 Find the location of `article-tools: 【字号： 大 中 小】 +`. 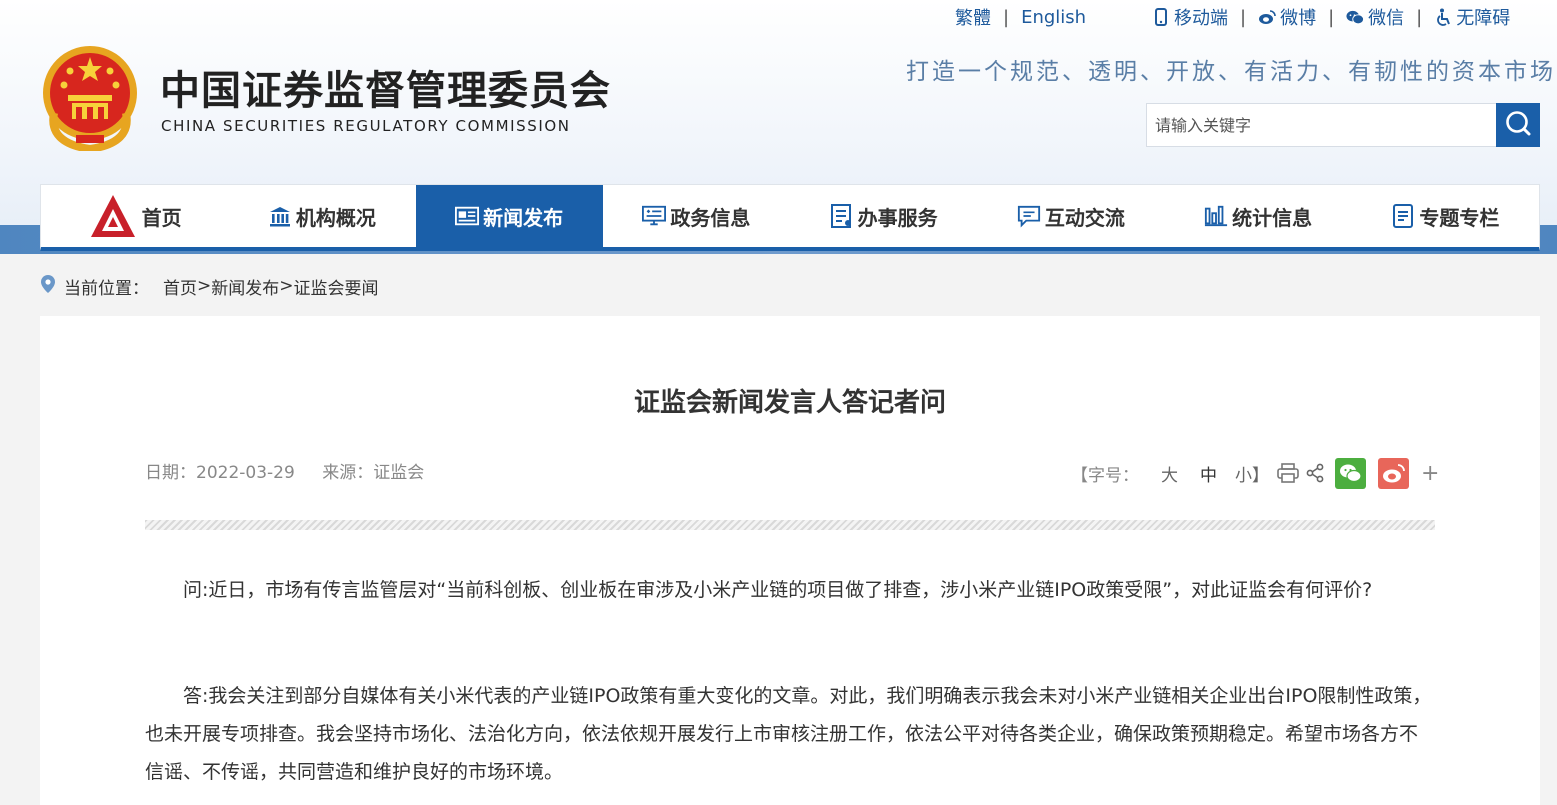

article-tools: 【字号： 大 中 小】 + is located at coordinates (1255, 473).